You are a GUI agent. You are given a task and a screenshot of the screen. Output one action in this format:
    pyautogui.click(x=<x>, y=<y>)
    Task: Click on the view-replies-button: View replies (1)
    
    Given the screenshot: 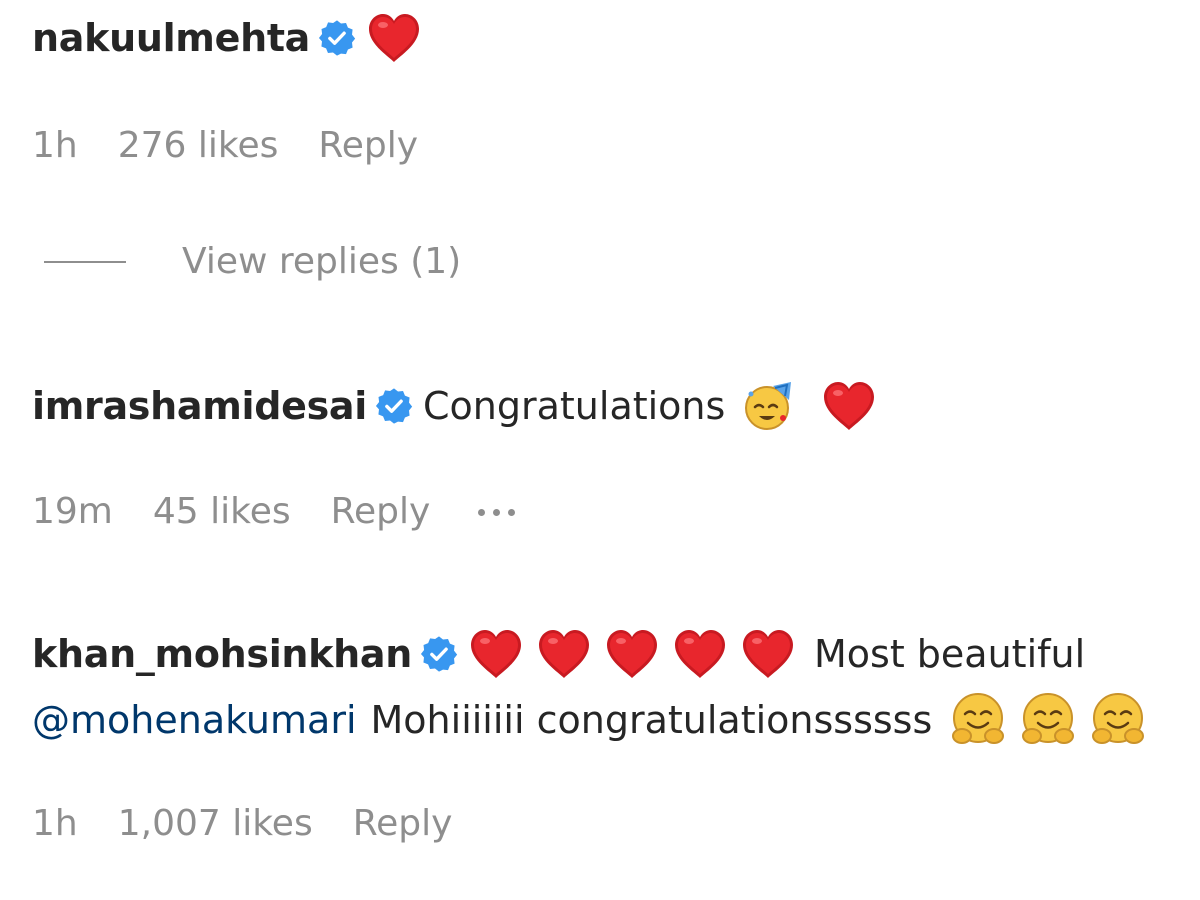 What is the action you would take?
    pyautogui.click(x=252, y=262)
    